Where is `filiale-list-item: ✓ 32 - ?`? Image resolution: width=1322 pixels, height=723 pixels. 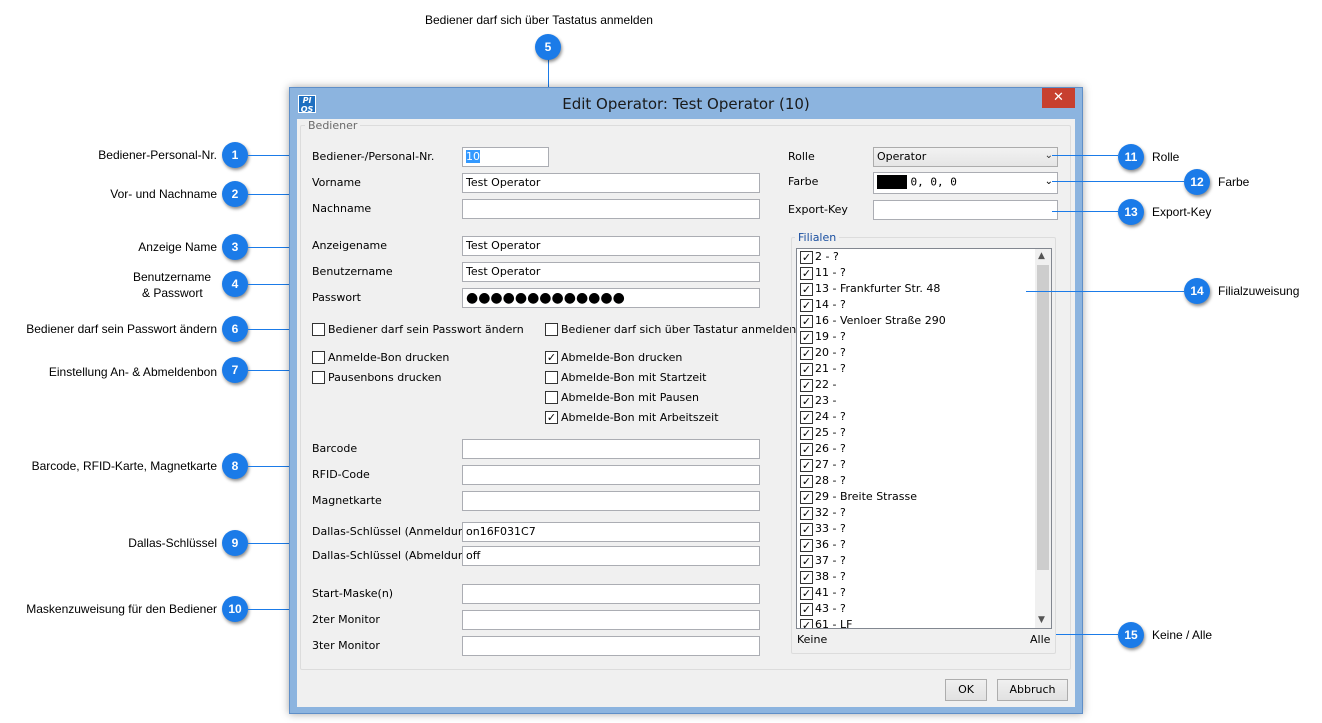 filiale-list-item: ✓ 32 - ? is located at coordinates (823, 514).